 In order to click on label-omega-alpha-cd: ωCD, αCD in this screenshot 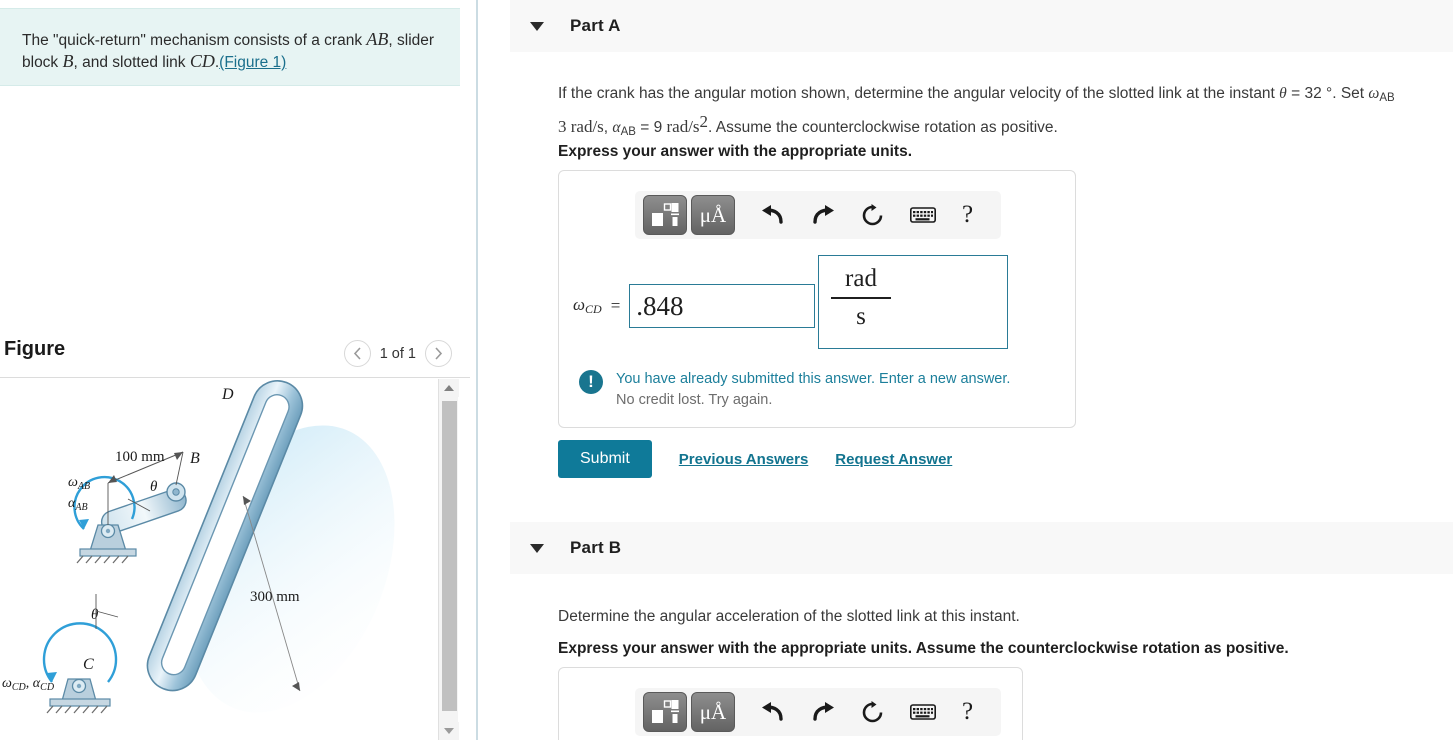, I will do `click(28, 684)`.